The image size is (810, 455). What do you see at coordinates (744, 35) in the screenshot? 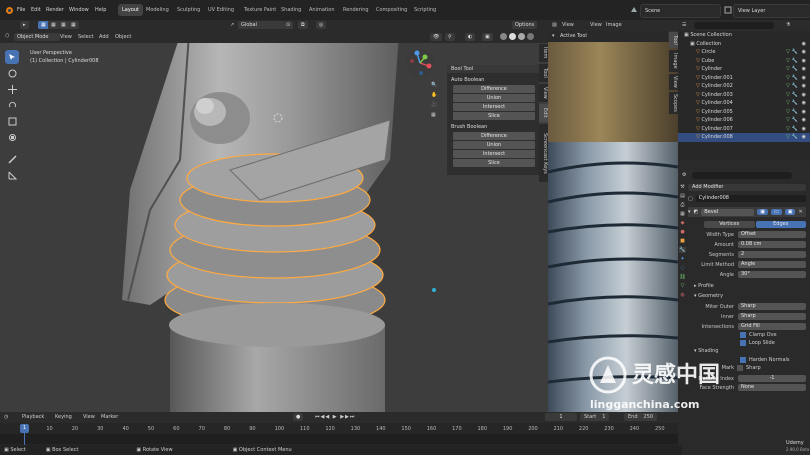
I see `scene-collection-row: ▣ Scene Collection` at bounding box center [744, 35].